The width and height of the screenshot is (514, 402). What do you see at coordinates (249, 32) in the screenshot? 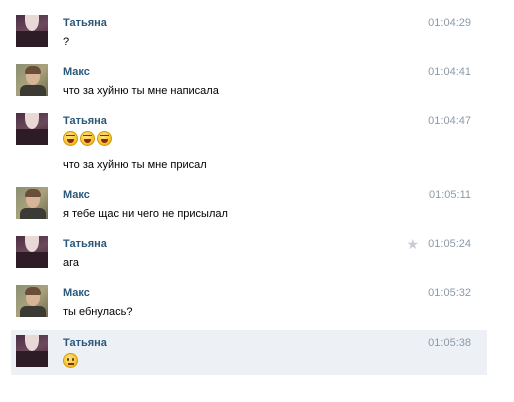
I see `message-item: Татьяна 01:04:29 ?` at bounding box center [249, 32].